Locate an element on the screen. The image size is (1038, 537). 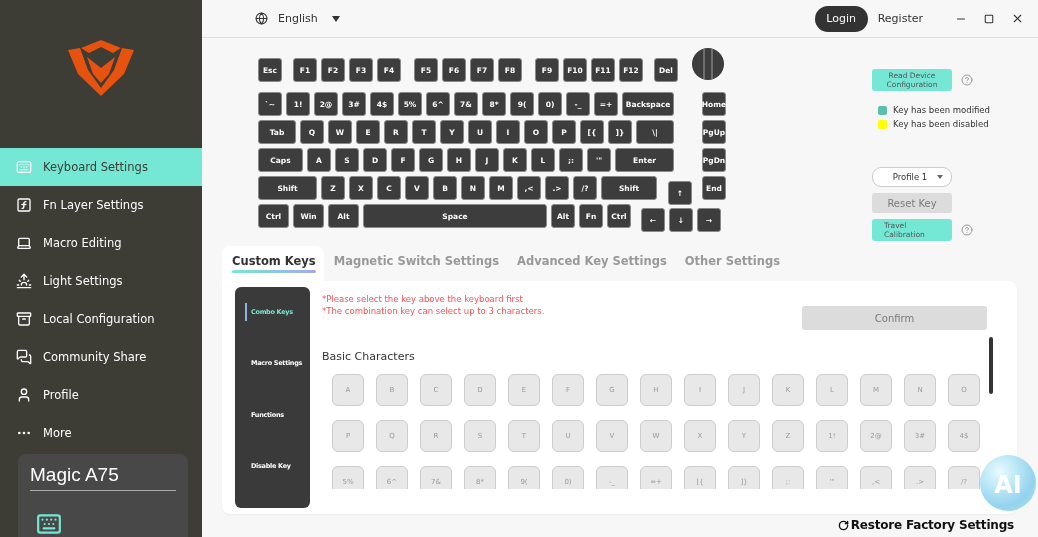
register-button: Register is located at coordinates (900, 18).